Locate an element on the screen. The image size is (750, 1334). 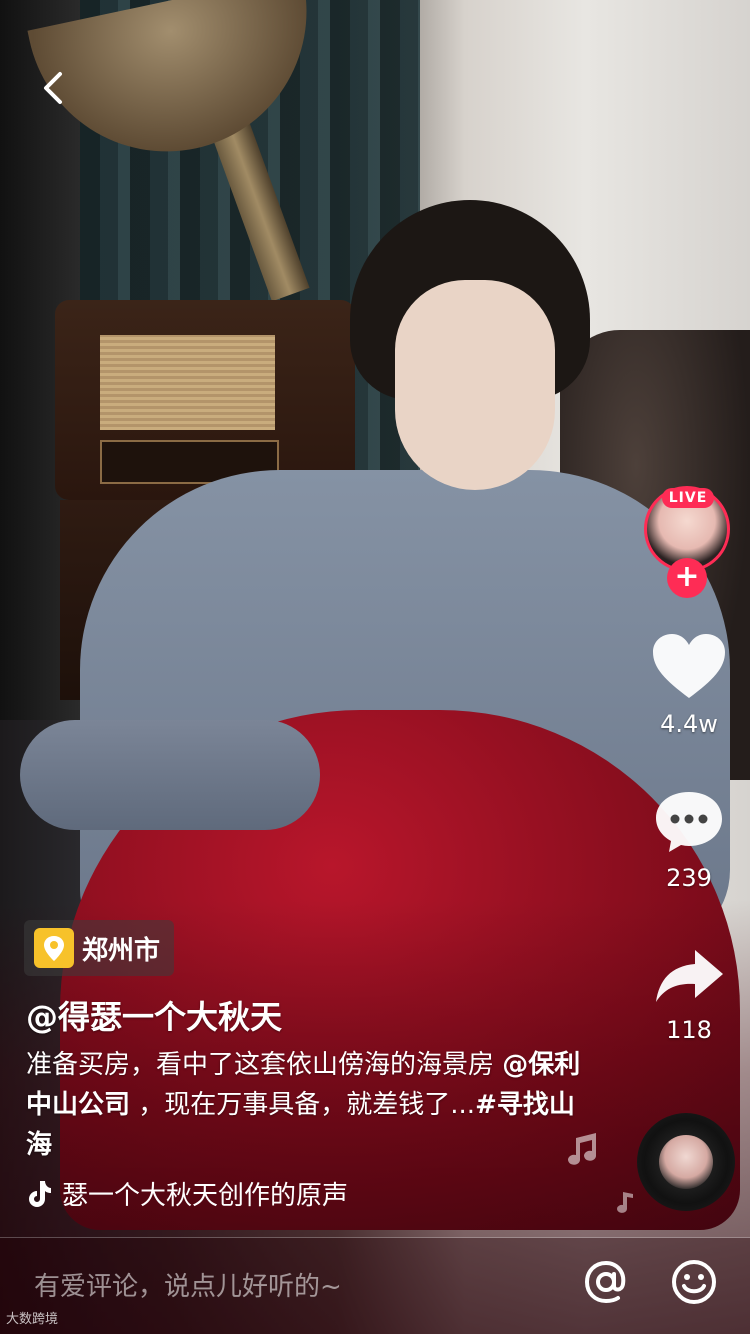
like-button: 4.4w is located at coordinates (689, 685).